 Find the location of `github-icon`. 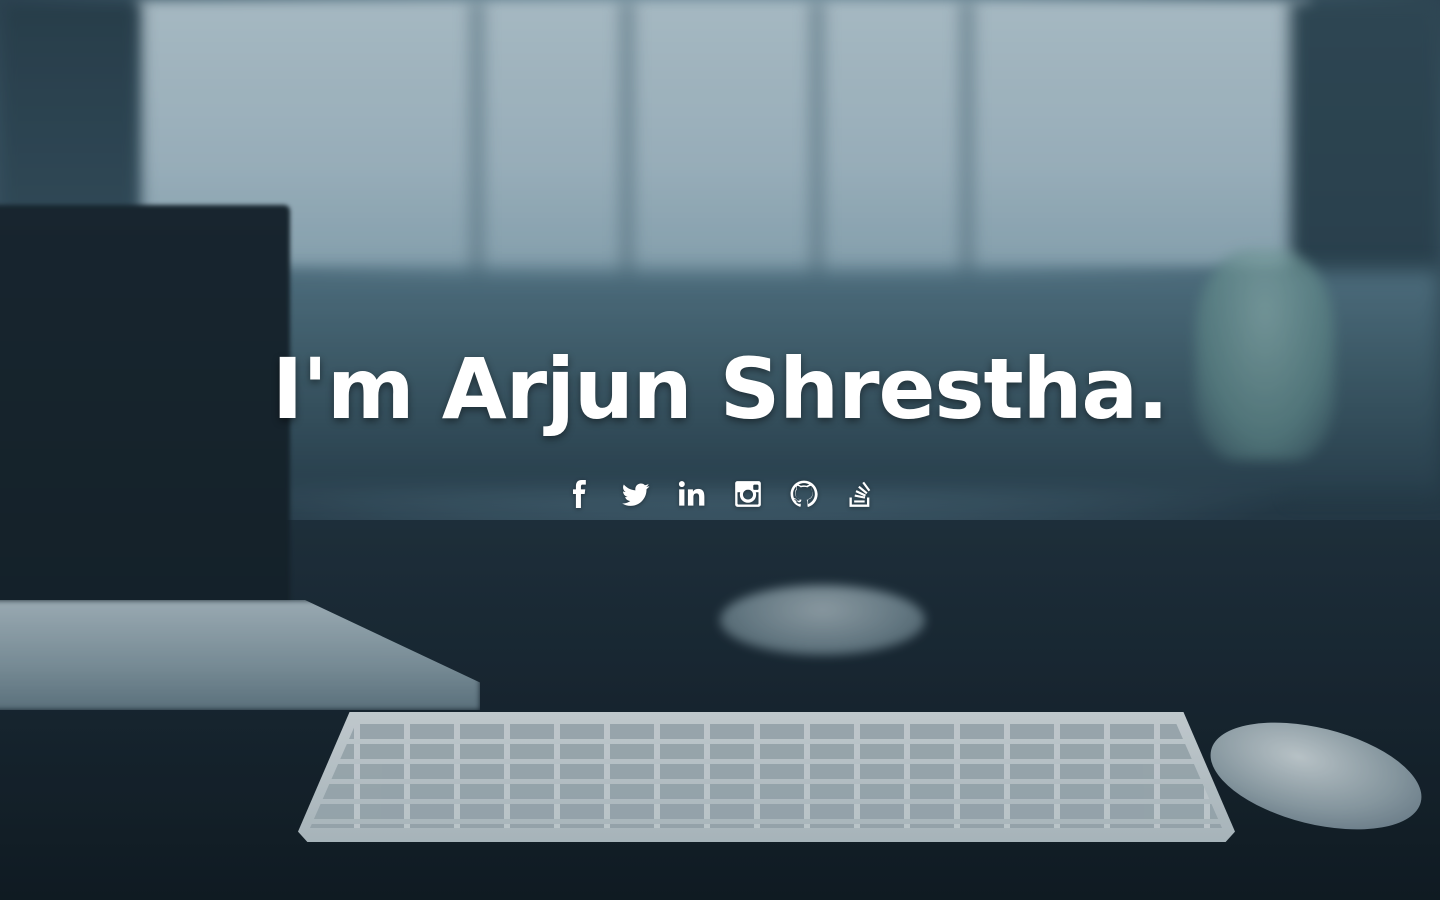

github-icon is located at coordinates (804, 493).